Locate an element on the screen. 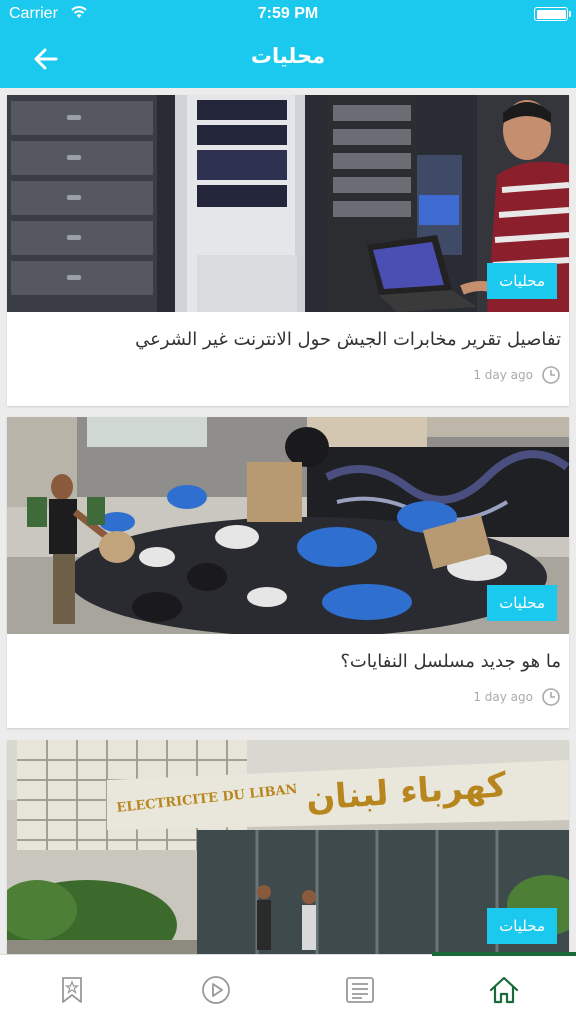 This screenshot has height=1024, width=576. news-icon is located at coordinates (360, 990).